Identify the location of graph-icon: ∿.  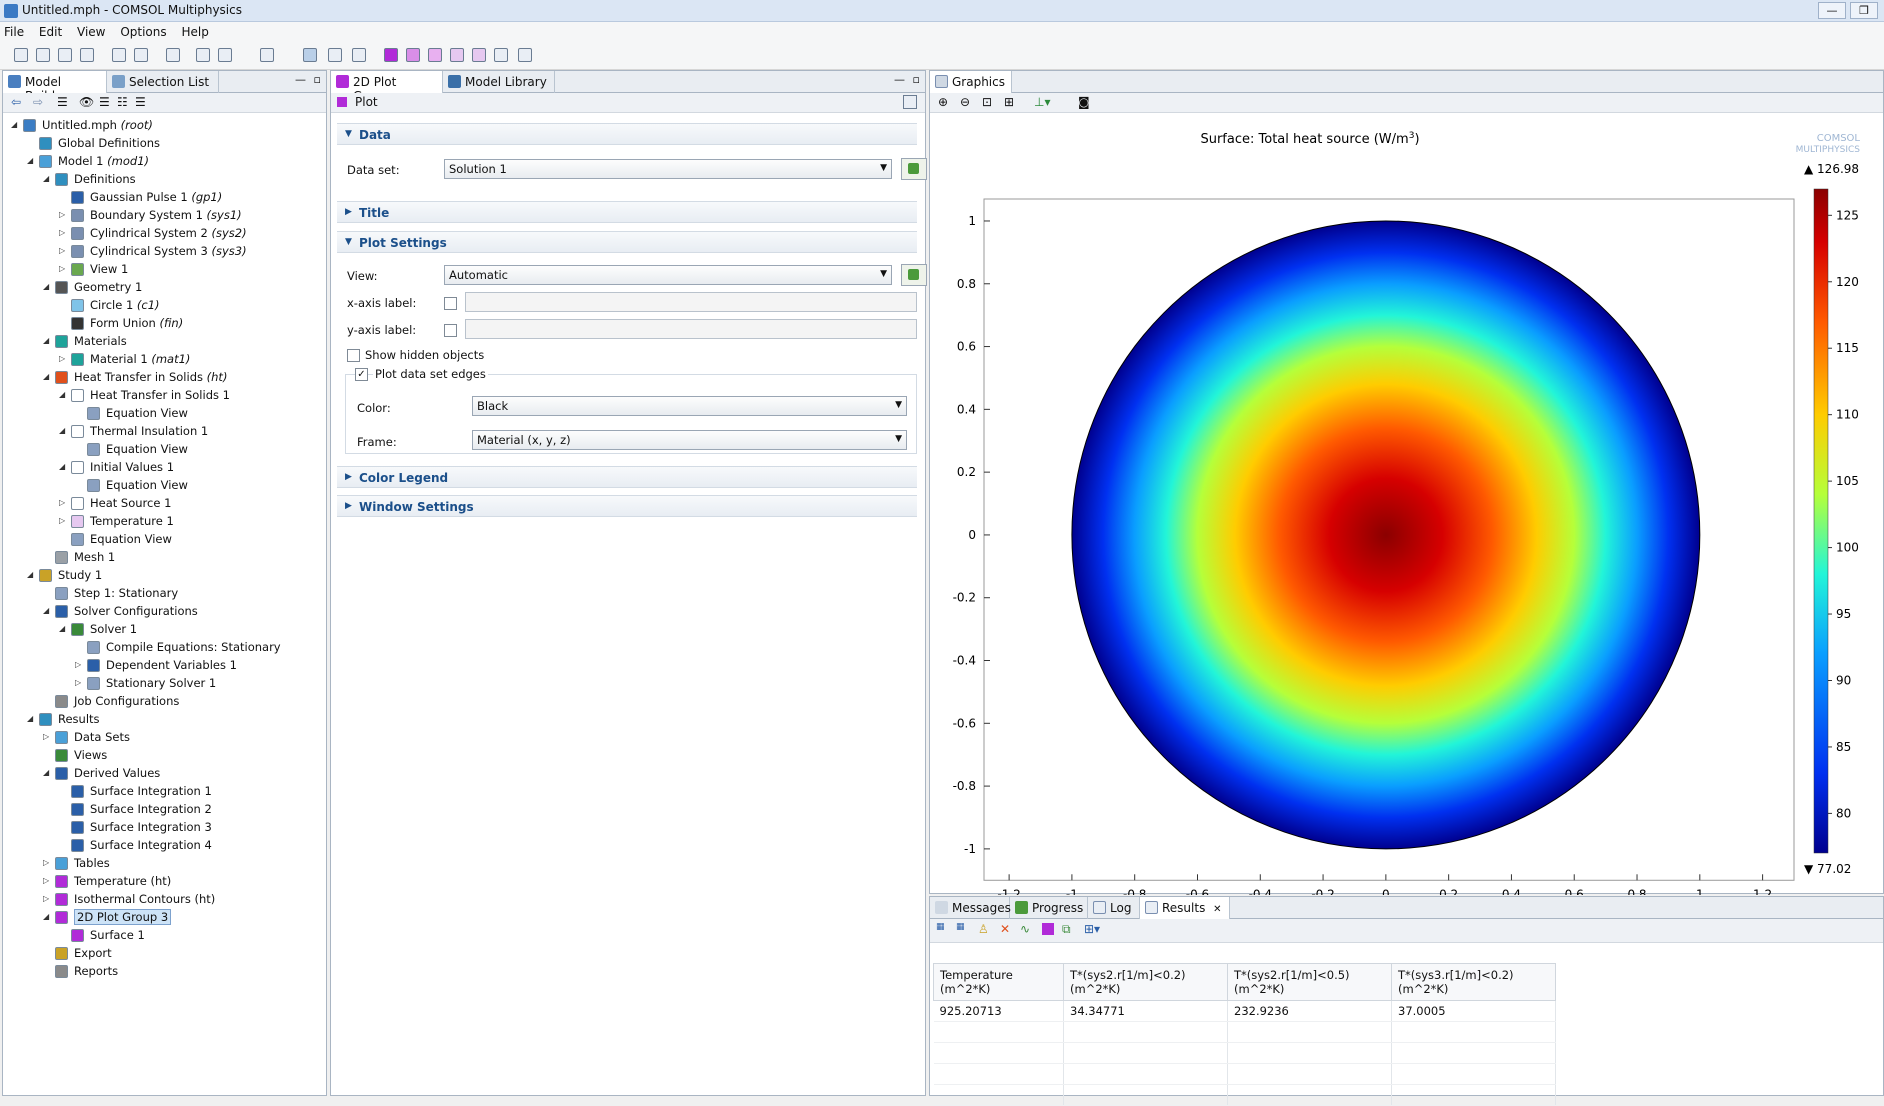
(1025, 929).